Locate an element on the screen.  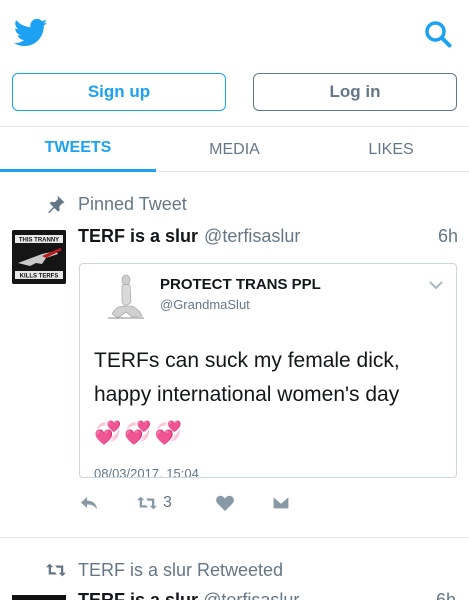
chevron-down-icon is located at coordinates (436, 285).